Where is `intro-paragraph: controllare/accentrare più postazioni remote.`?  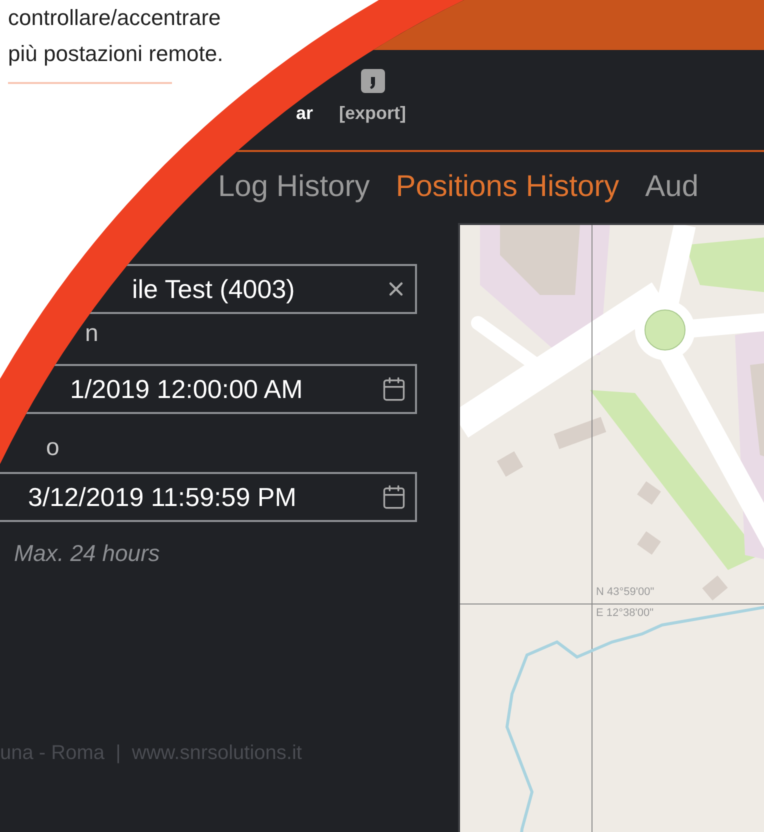 intro-paragraph: controllare/accentrare più postazioni remote. is located at coordinates (116, 36).